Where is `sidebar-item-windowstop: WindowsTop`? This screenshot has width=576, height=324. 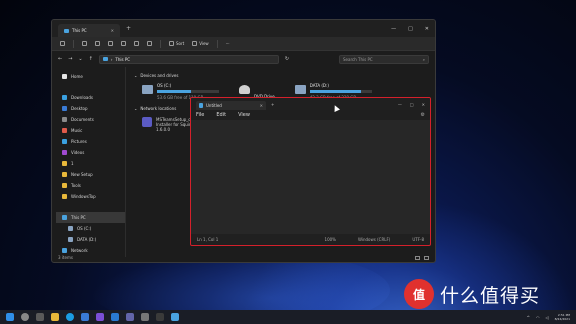 sidebar-item-windowstop: WindowsTop is located at coordinates (93, 196).